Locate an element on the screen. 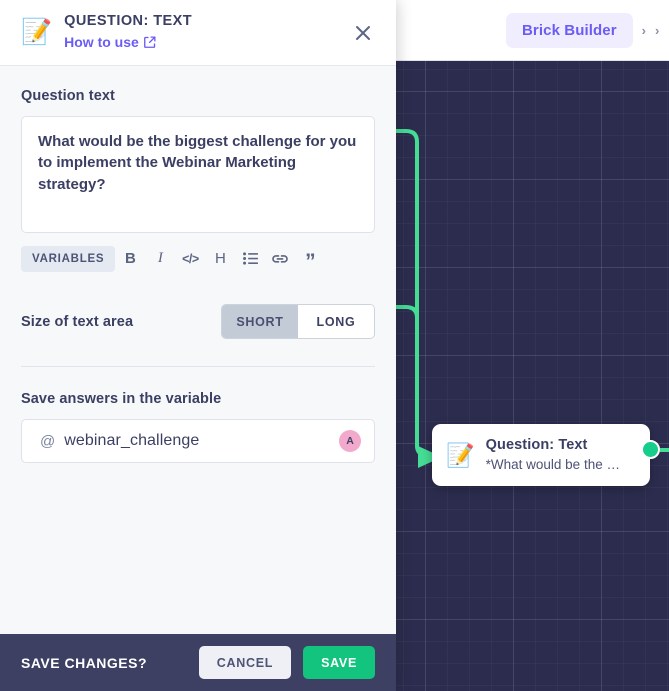  bullet-list-button is located at coordinates (250, 258).